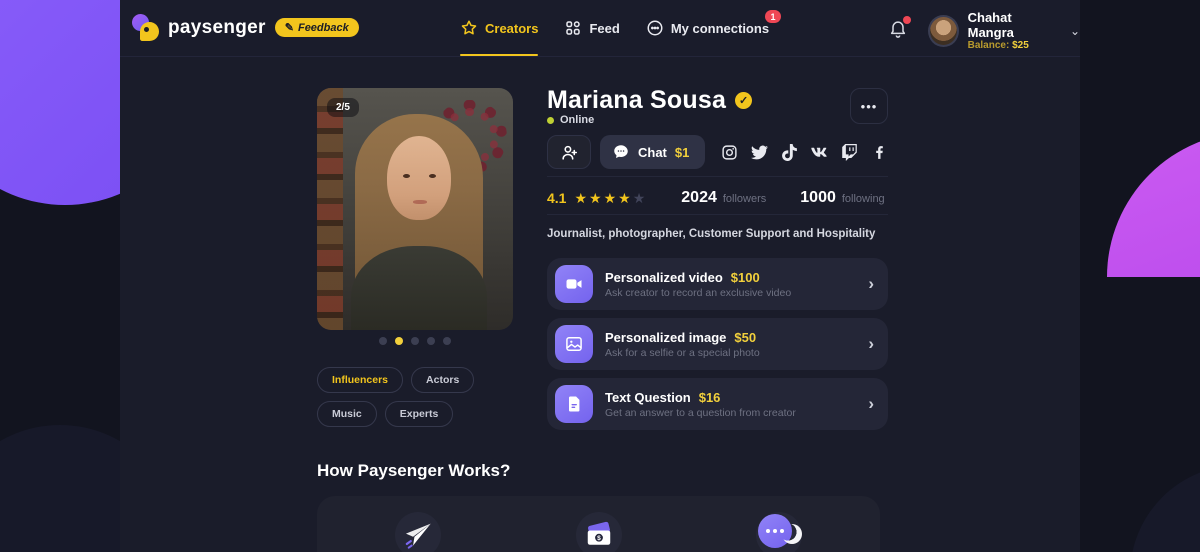 This screenshot has width=1200, height=552. I want to click on twitch-icon, so click(849, 152).